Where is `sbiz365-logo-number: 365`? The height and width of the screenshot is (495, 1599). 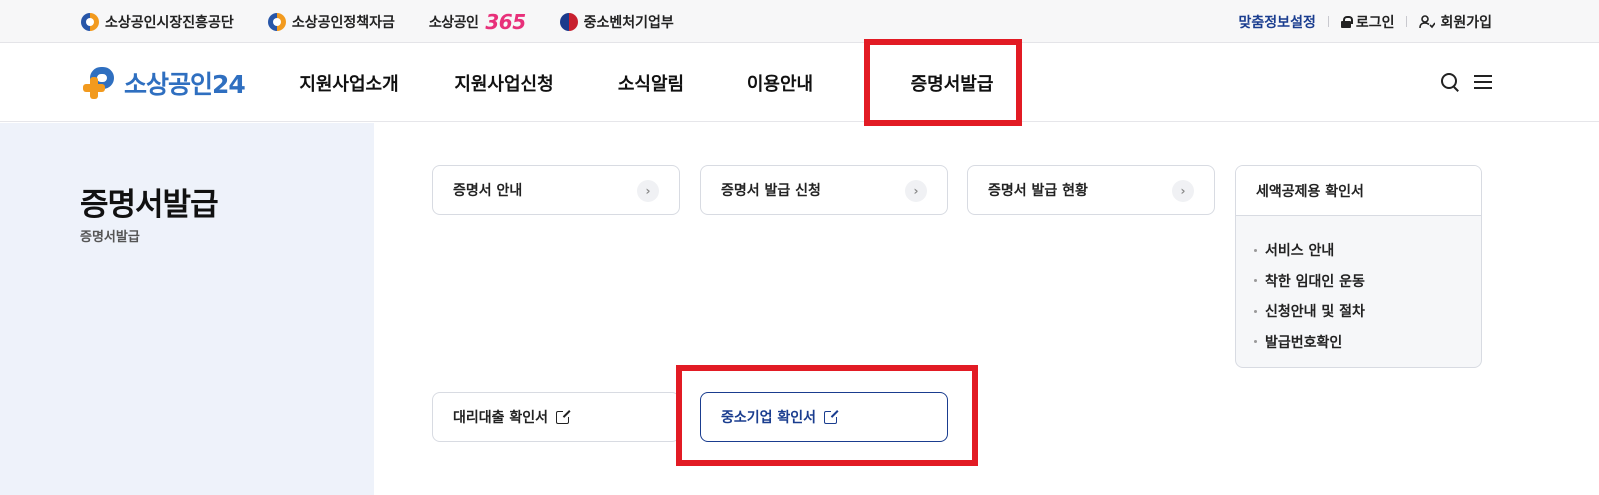
sbiz365-logo-number: 365 is located at coordinates (505, 21).